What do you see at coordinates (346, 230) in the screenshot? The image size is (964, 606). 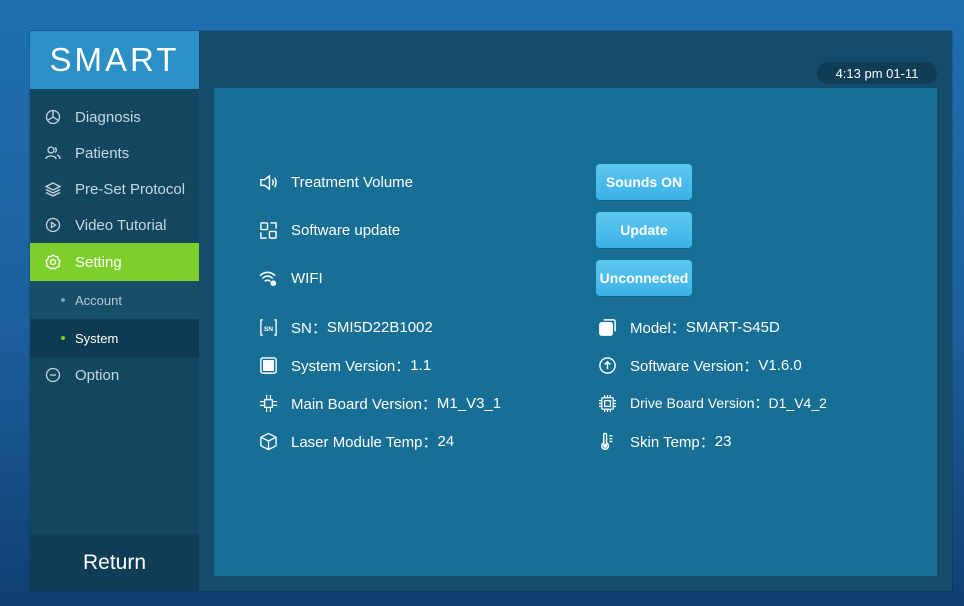 I see `software-update-label: Software update` at bounding box center [346, 230].